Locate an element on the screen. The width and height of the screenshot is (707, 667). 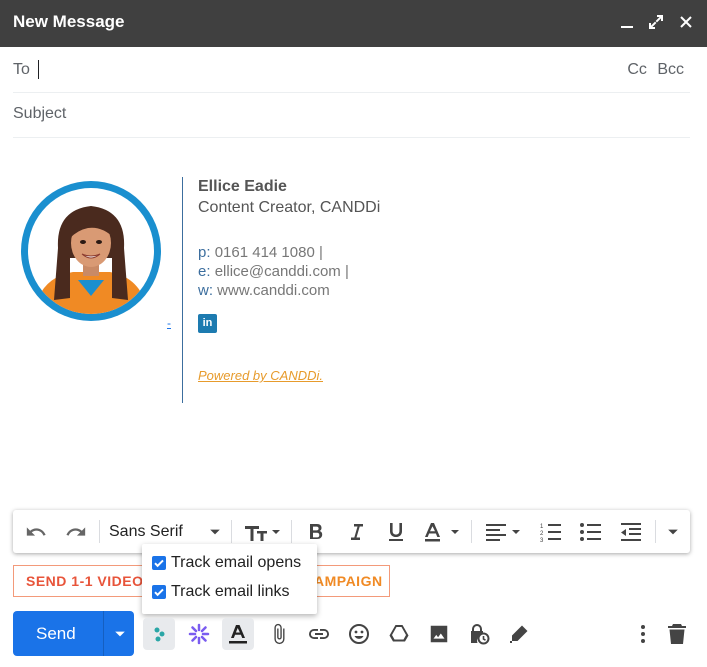
window-title: New Message is located at coordinates (69, 21).